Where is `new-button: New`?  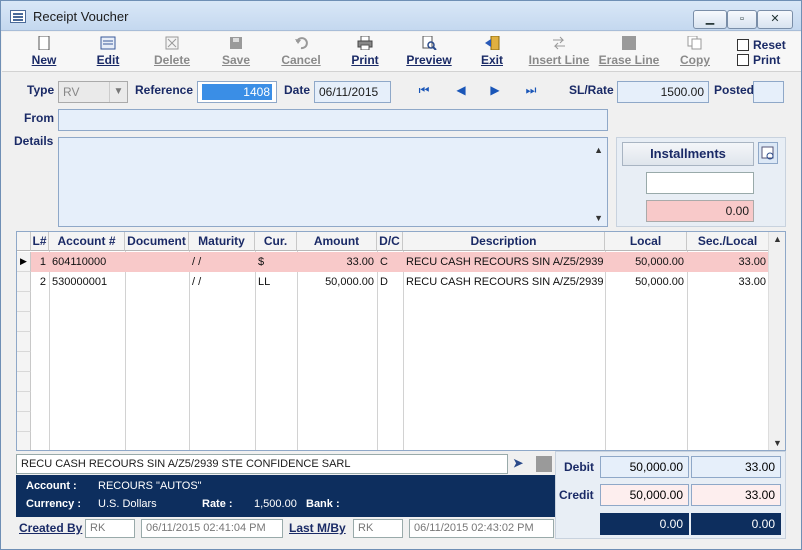 new-button: New is located at coordinates (44, 52).